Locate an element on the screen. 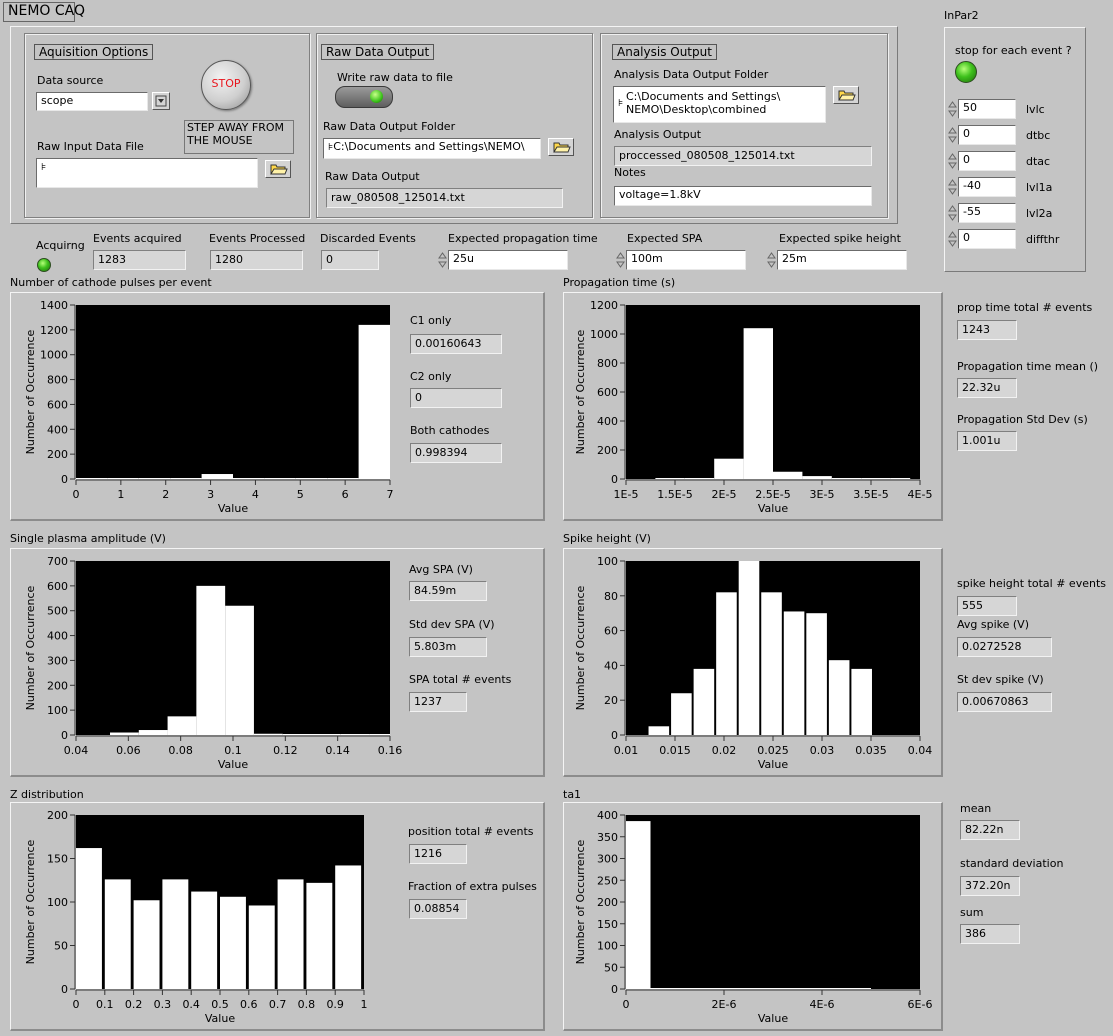  exp-prop-label: Expected propagation time is located at coordinates (523, 238).